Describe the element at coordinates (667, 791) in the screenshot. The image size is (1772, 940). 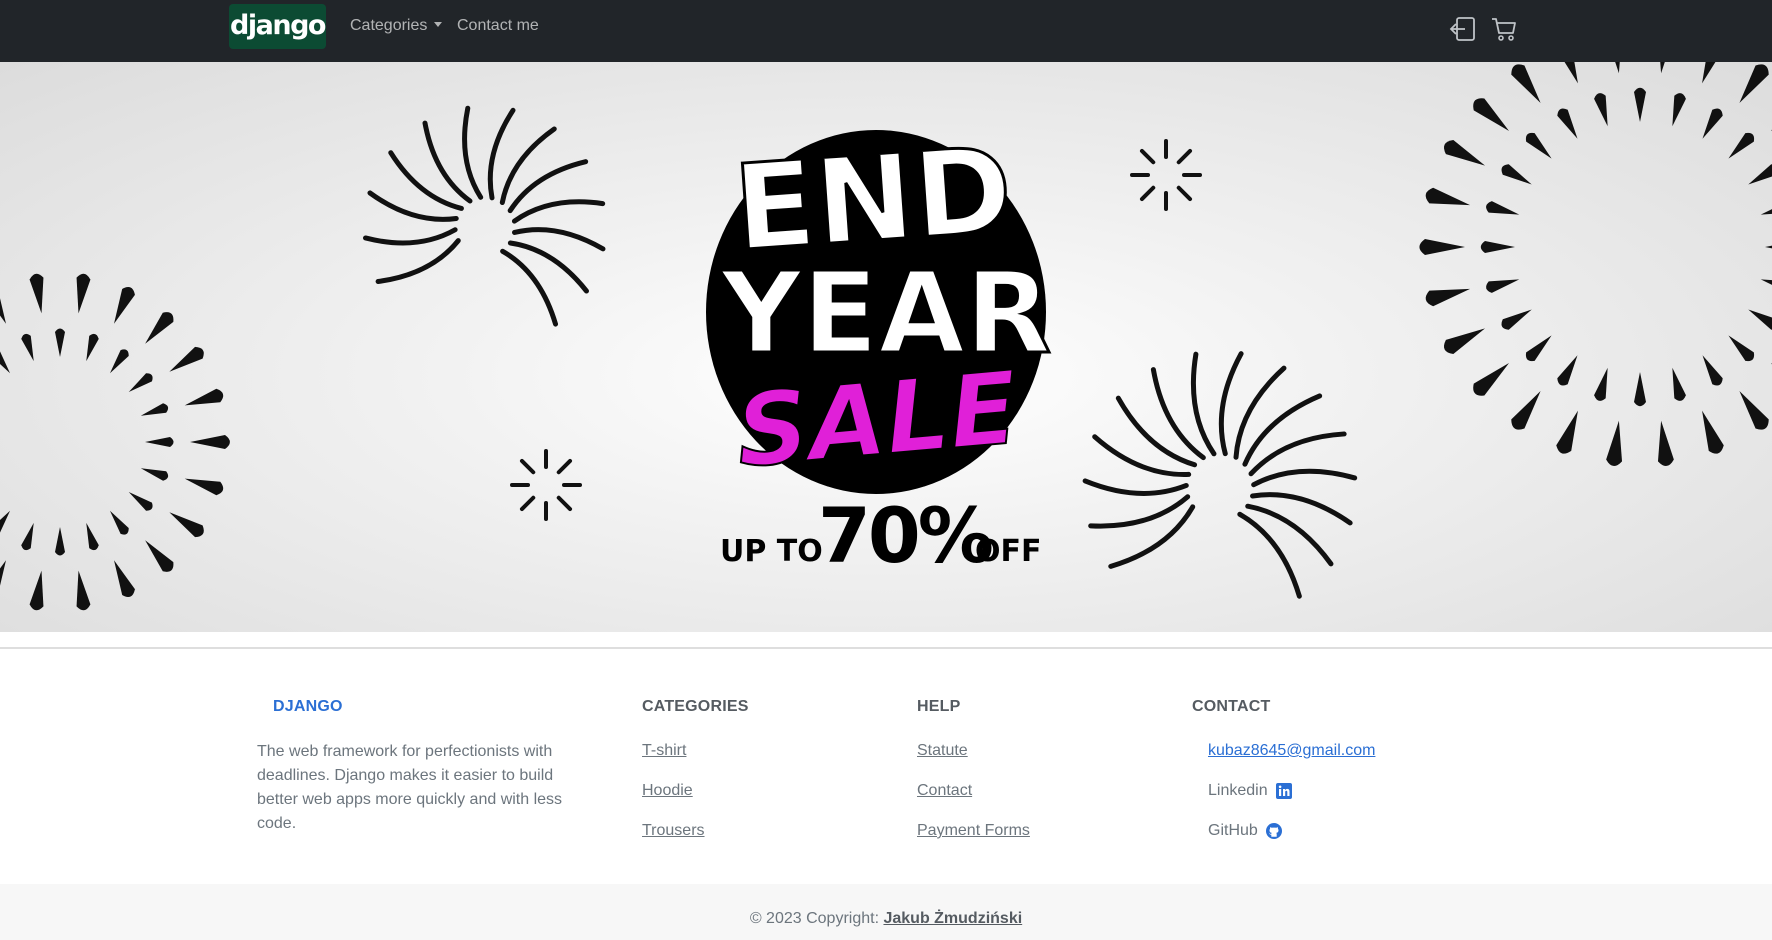
I see `footer-link-hoodie: Hoodie` at that location.